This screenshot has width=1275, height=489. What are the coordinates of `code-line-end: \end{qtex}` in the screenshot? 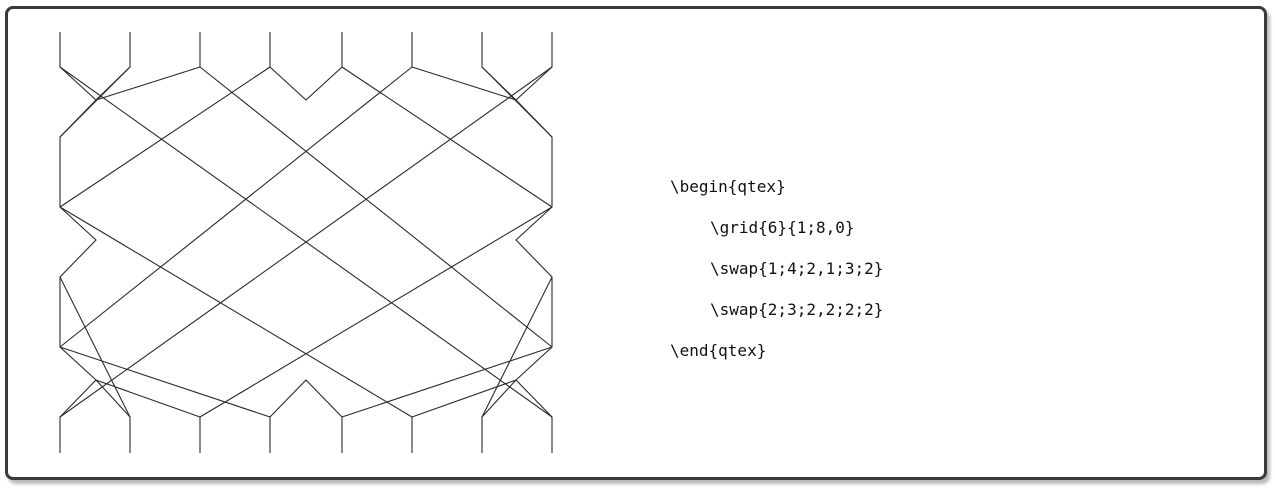 It's located at (718, 350).